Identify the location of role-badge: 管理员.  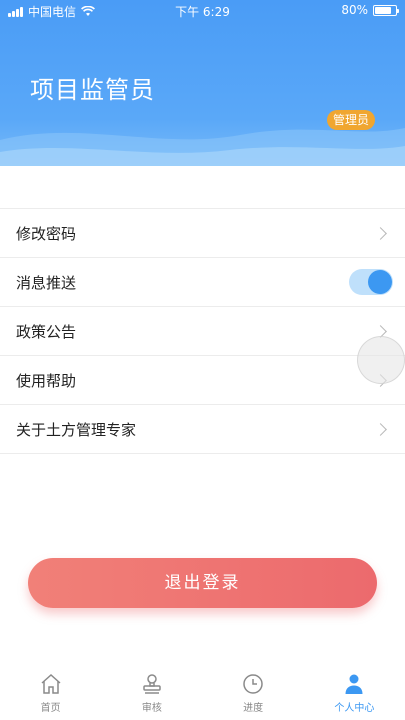
(350, 120).